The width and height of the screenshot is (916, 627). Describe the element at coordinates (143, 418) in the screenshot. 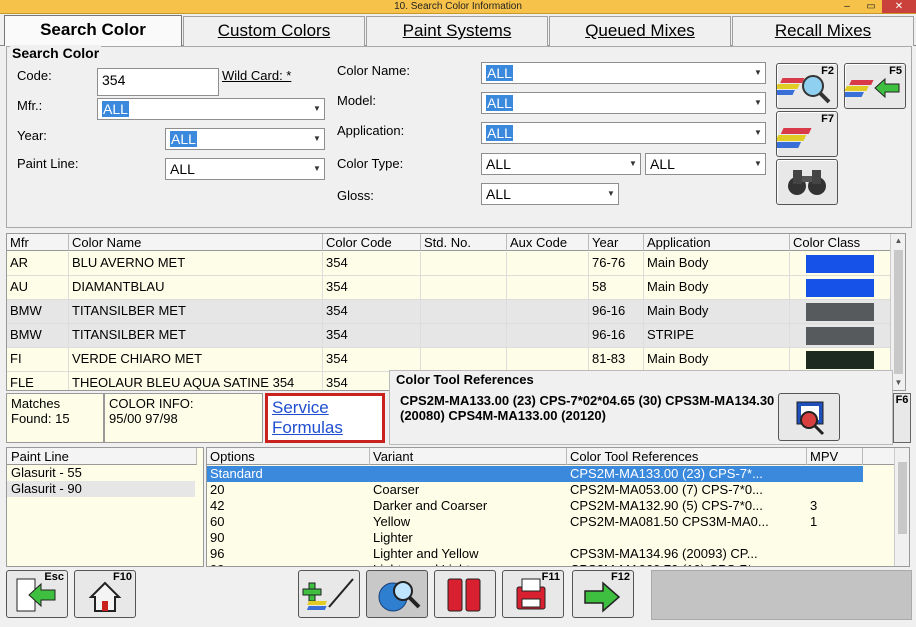

I see `color-info-value: 95/00 97/98` at that location.